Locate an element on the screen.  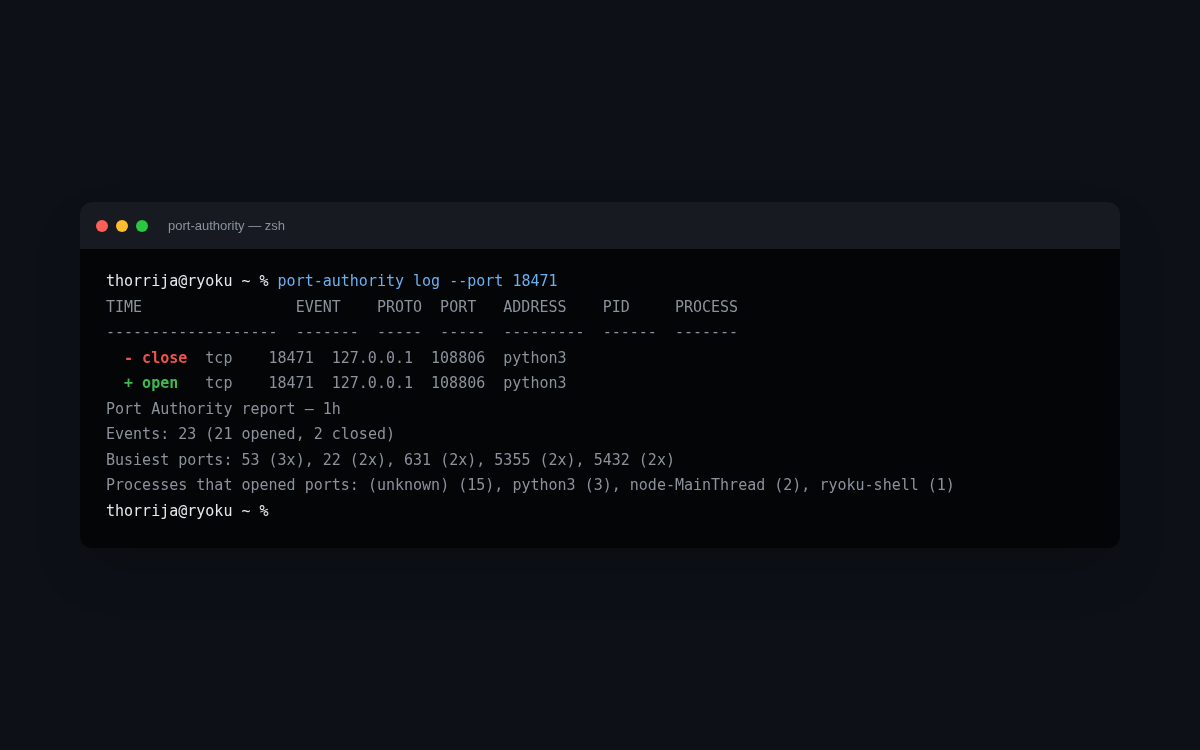
report-line: Processes that opened ports: (unknown) (15), python3 (3), node-MainThread (2), ryoku-shell (1) is located at coordinates (530, 485).